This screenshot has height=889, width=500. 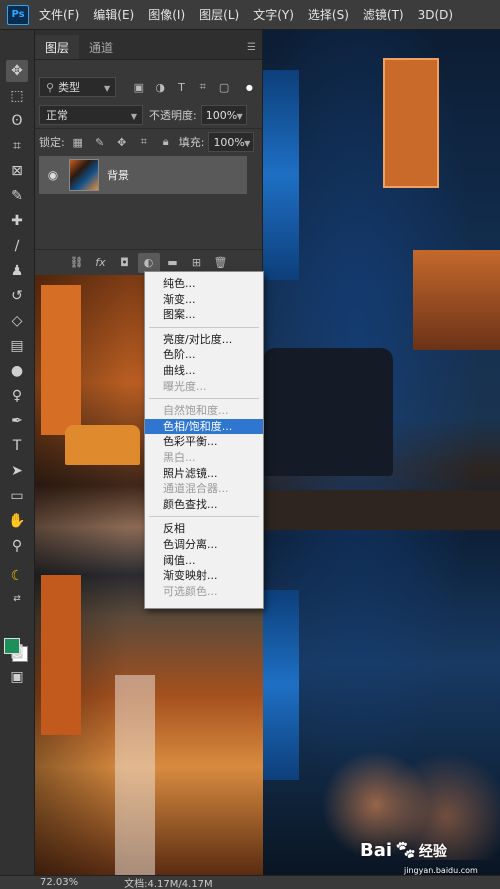 I want to click on frame-tool-icon: ⊠, so click(x=17, y=171).